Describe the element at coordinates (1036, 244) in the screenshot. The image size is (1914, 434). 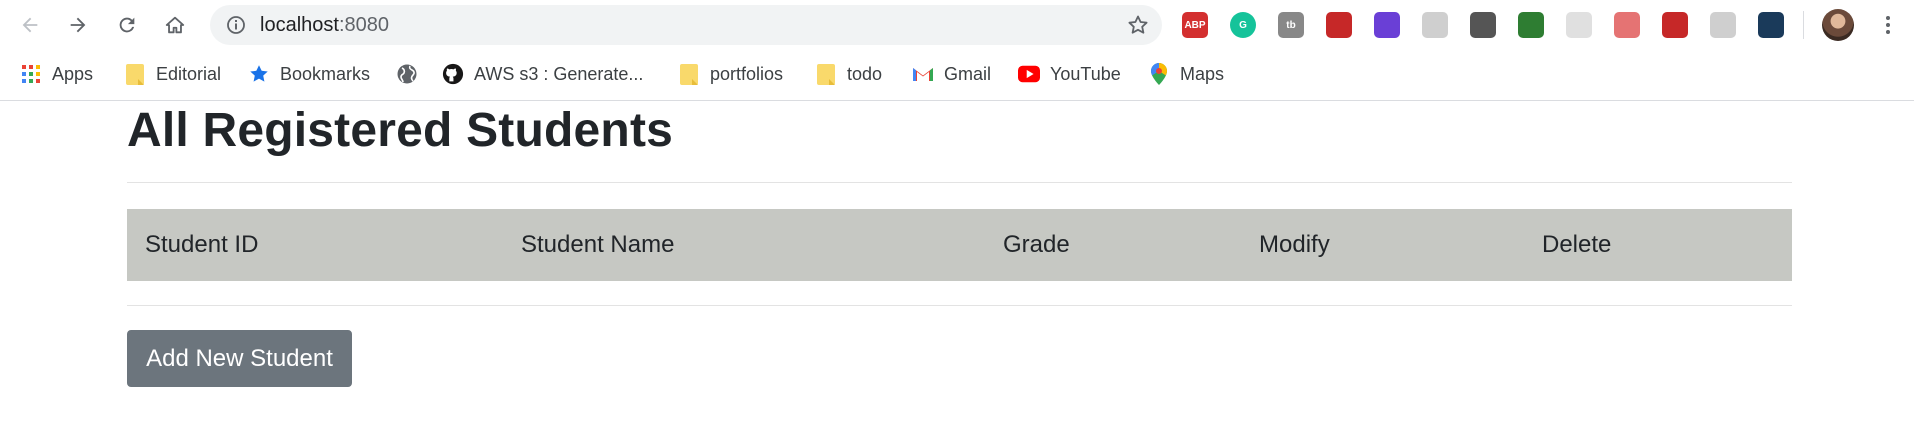
I see `column-grade: Grade` at that location.